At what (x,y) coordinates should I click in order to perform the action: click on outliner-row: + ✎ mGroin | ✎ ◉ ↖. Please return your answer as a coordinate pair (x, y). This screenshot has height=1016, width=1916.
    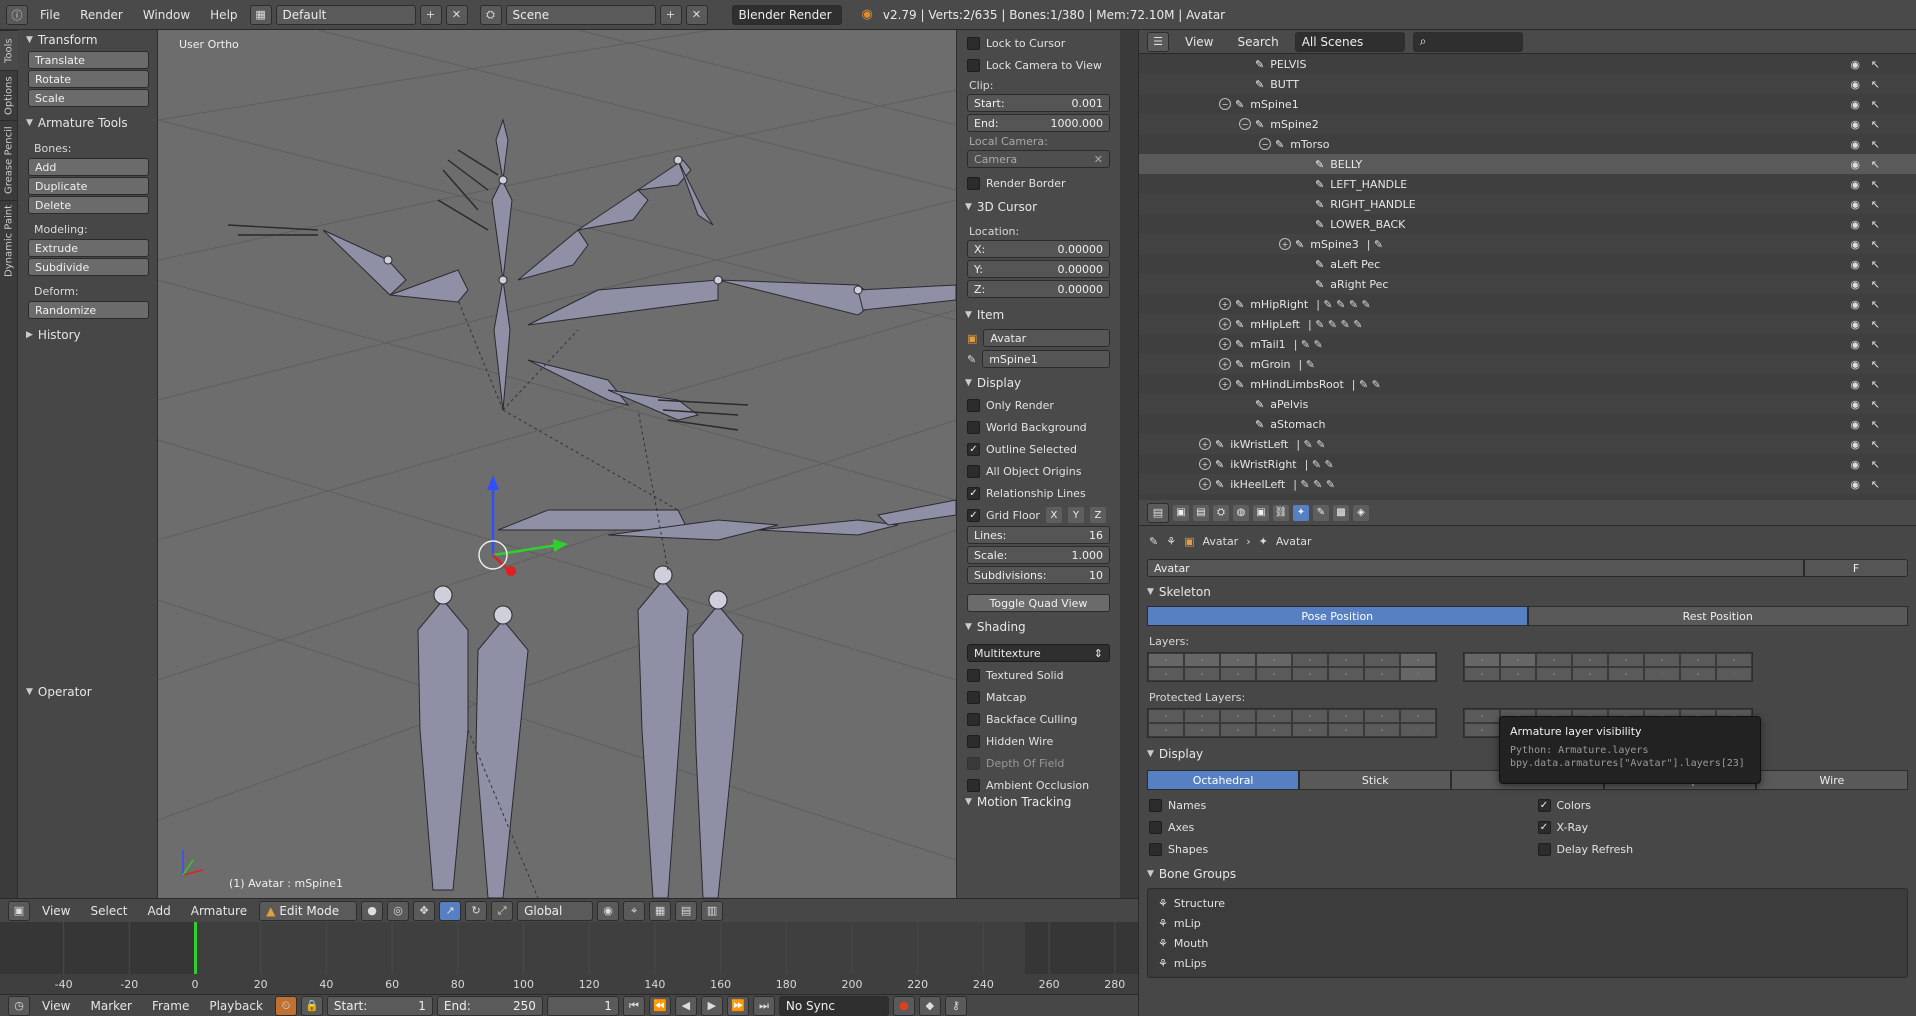
    Looking at the image, I should click on (1527, 364).